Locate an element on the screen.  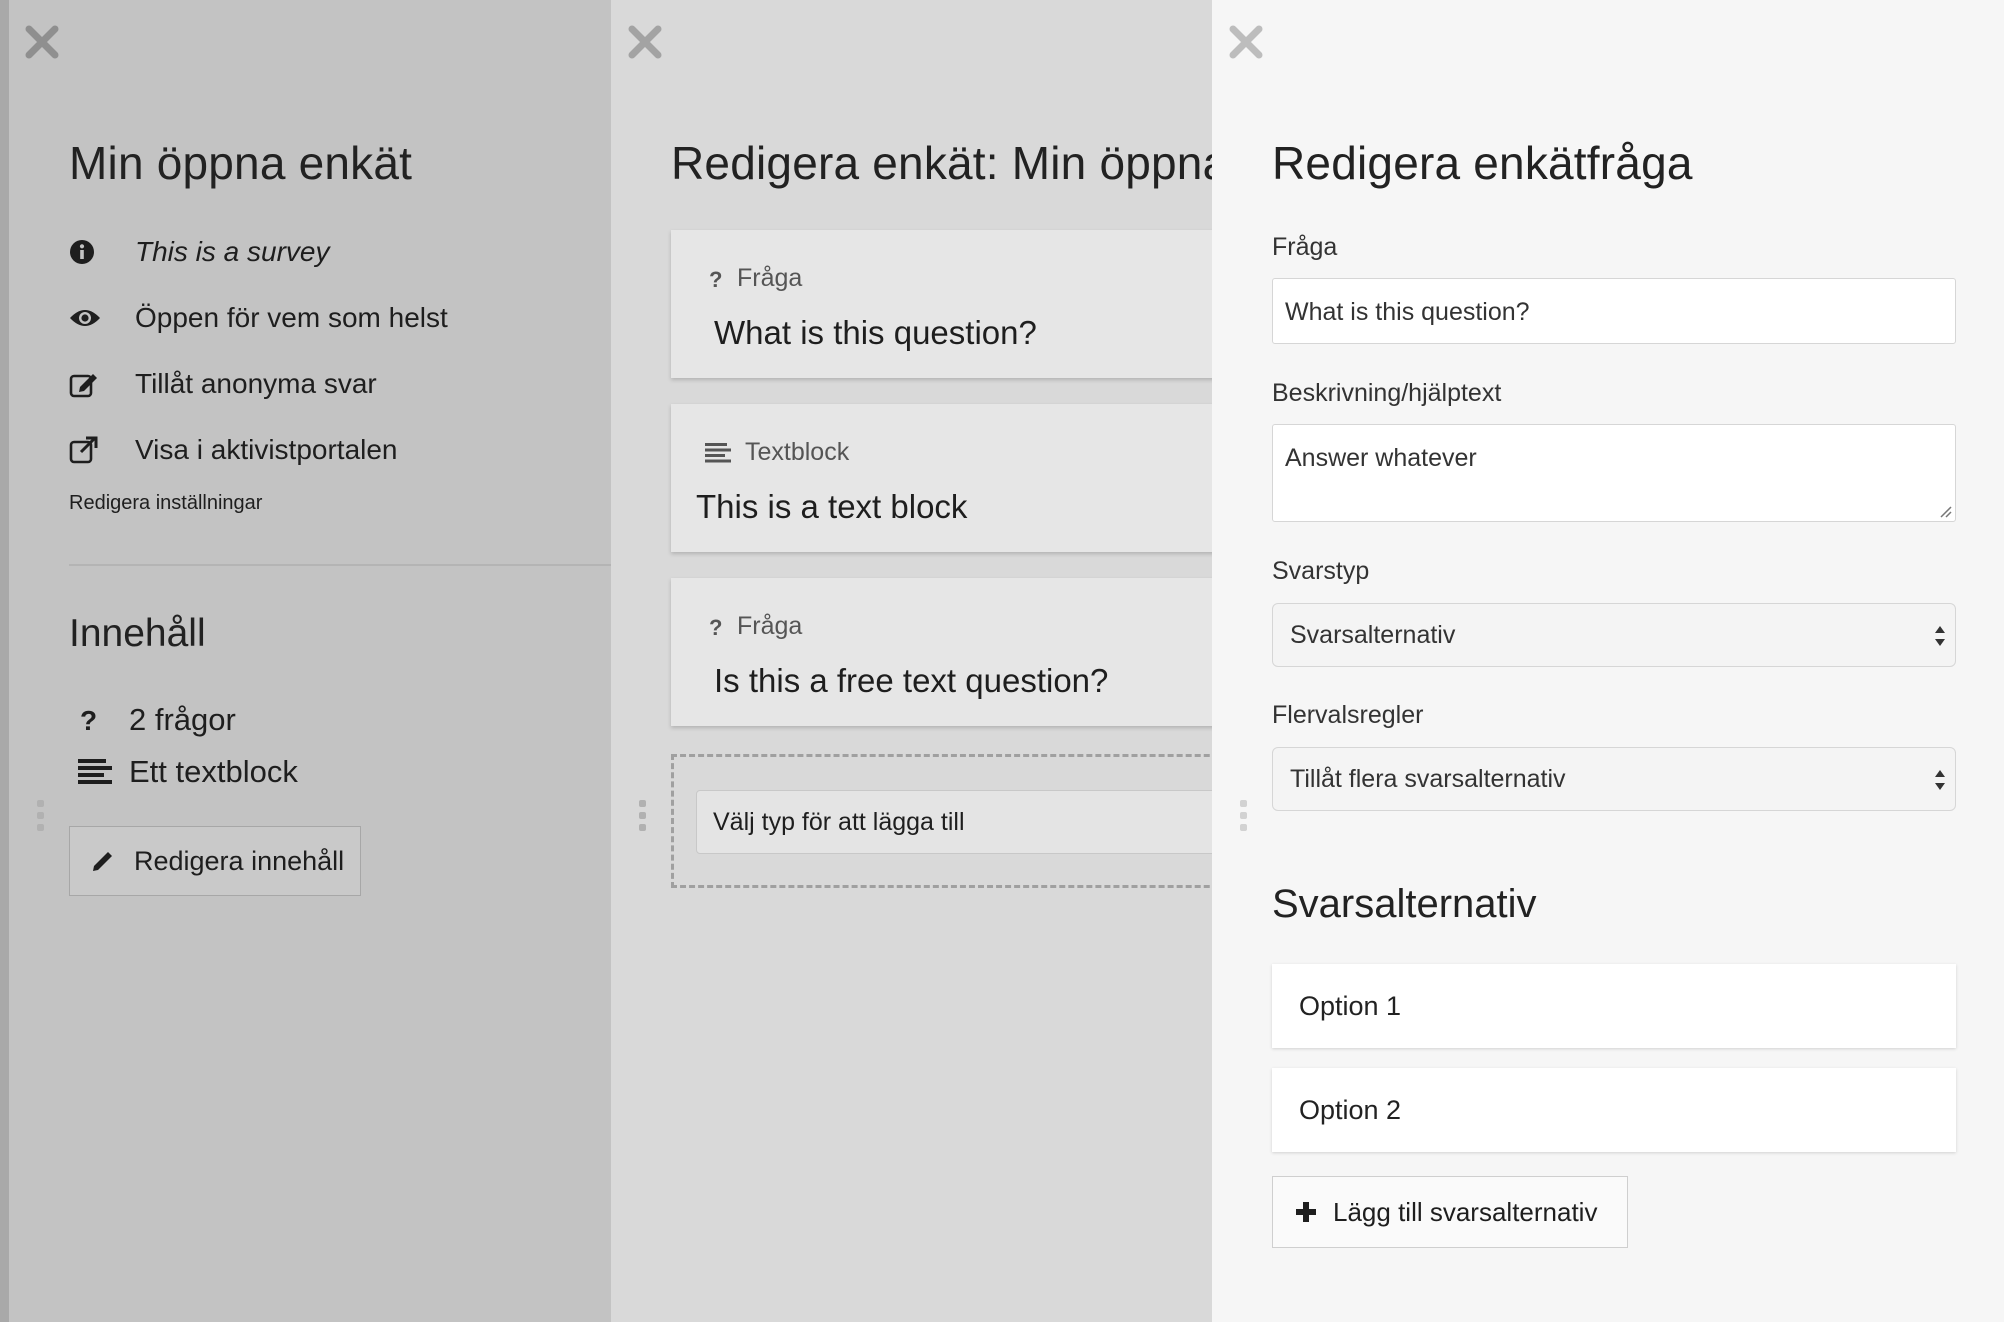
survey-title: Min öppna enkät is located at coordinates (241, 163).